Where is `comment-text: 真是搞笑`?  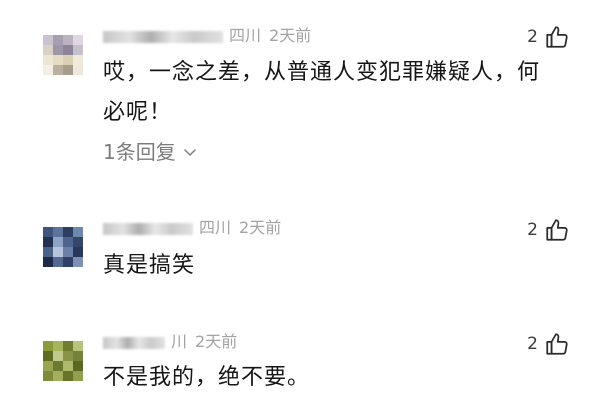 comment-text: 真是搞笑 is located at coordinates (338, 266).